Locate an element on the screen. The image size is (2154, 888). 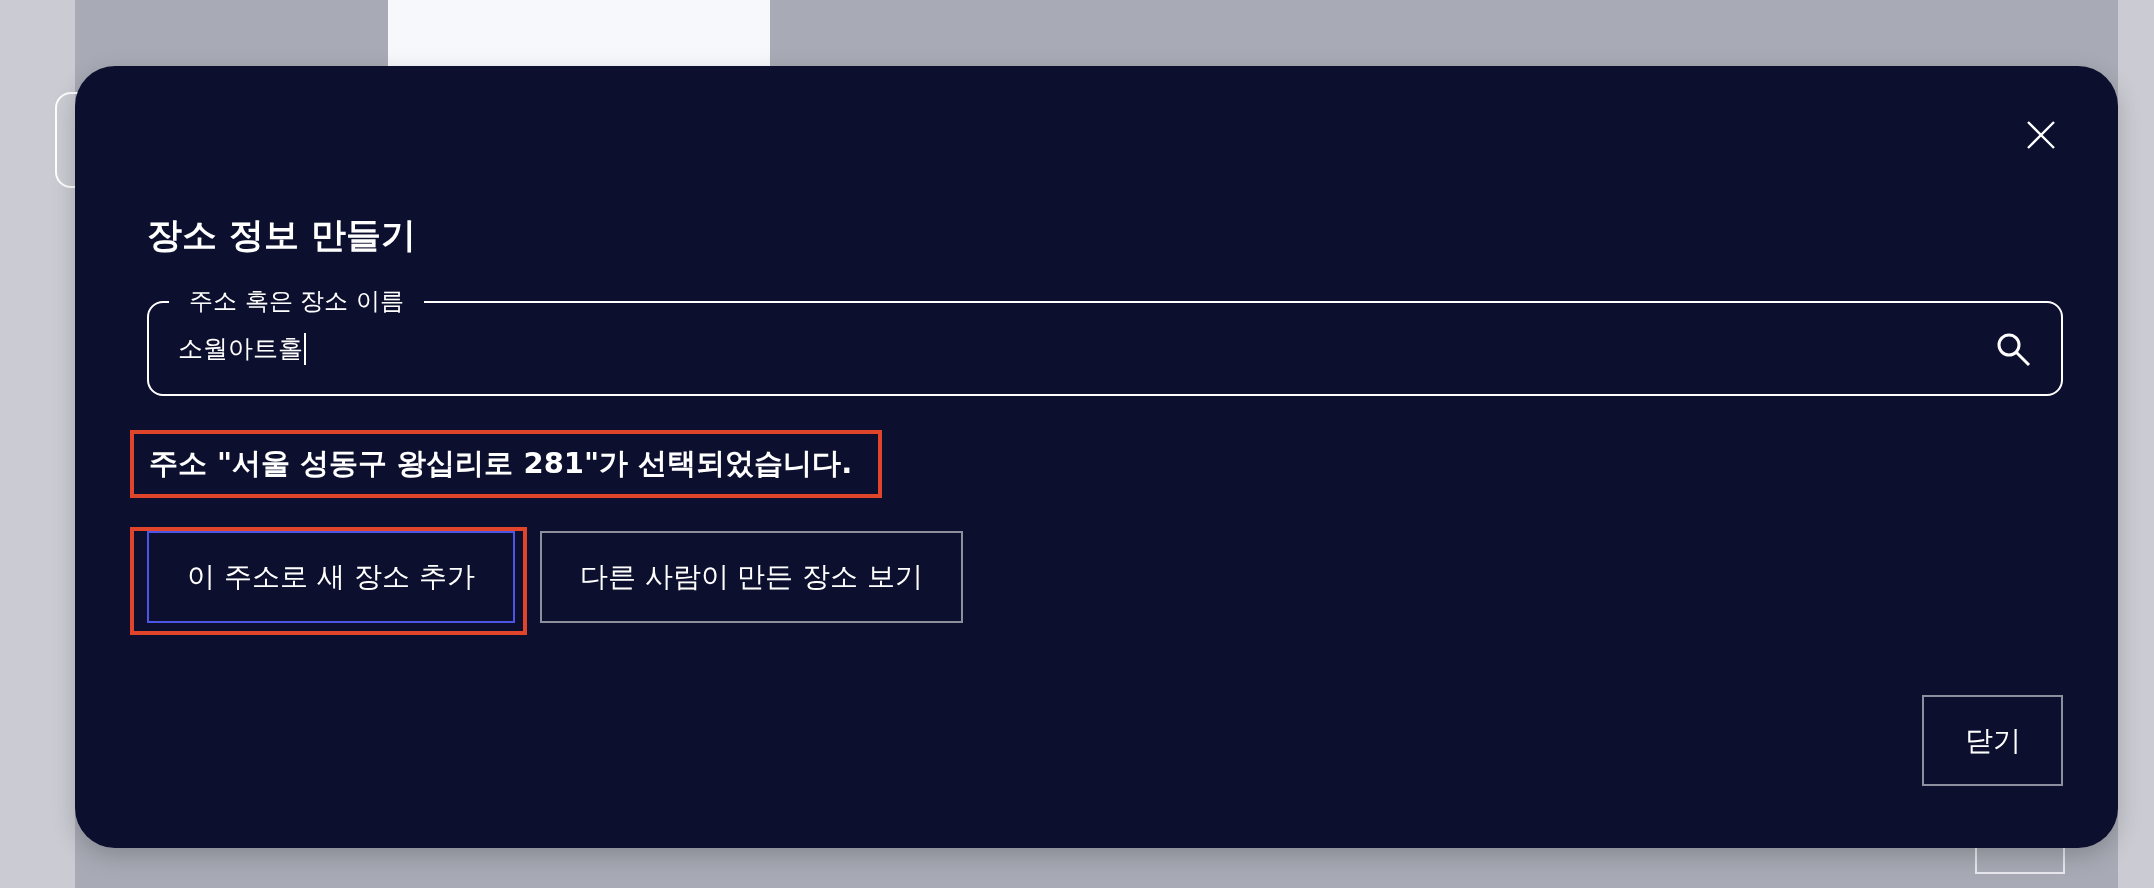
close-icon is located at coordinates (2041, 135).